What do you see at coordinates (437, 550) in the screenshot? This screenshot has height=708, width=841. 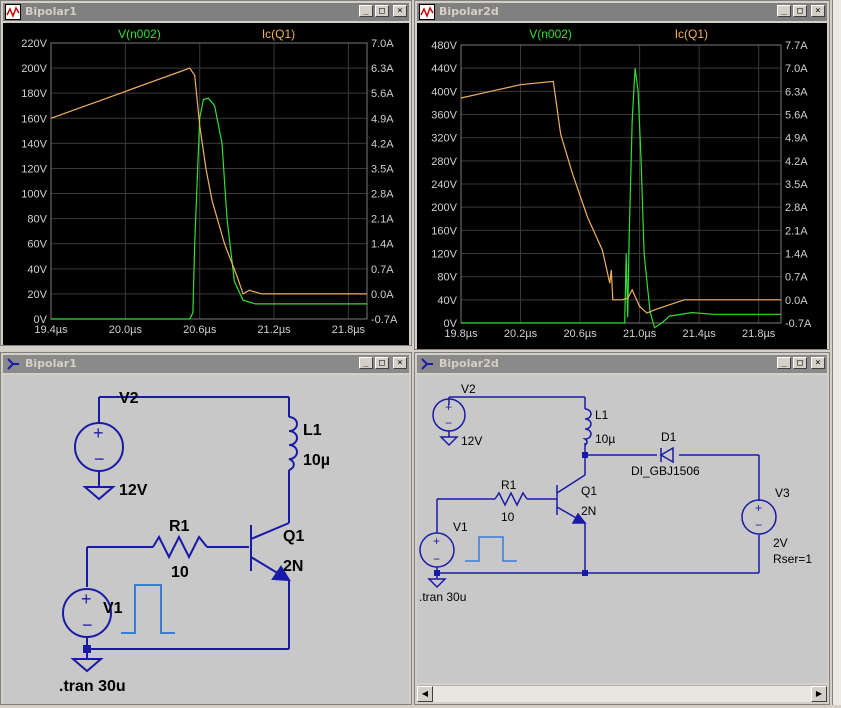 I see `v1-source-symbol: + −` at bounding box center [437, 550].